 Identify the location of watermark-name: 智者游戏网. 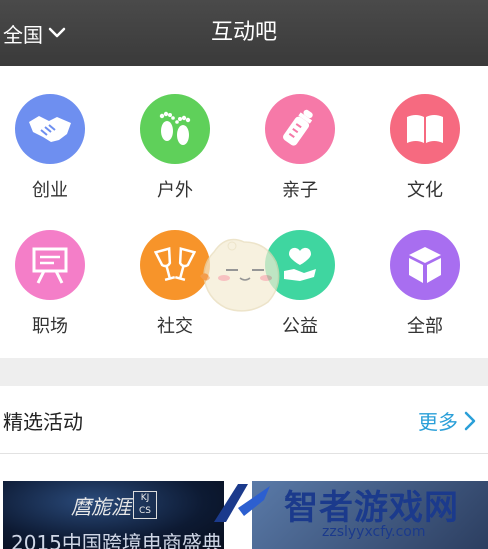
(371, 508).